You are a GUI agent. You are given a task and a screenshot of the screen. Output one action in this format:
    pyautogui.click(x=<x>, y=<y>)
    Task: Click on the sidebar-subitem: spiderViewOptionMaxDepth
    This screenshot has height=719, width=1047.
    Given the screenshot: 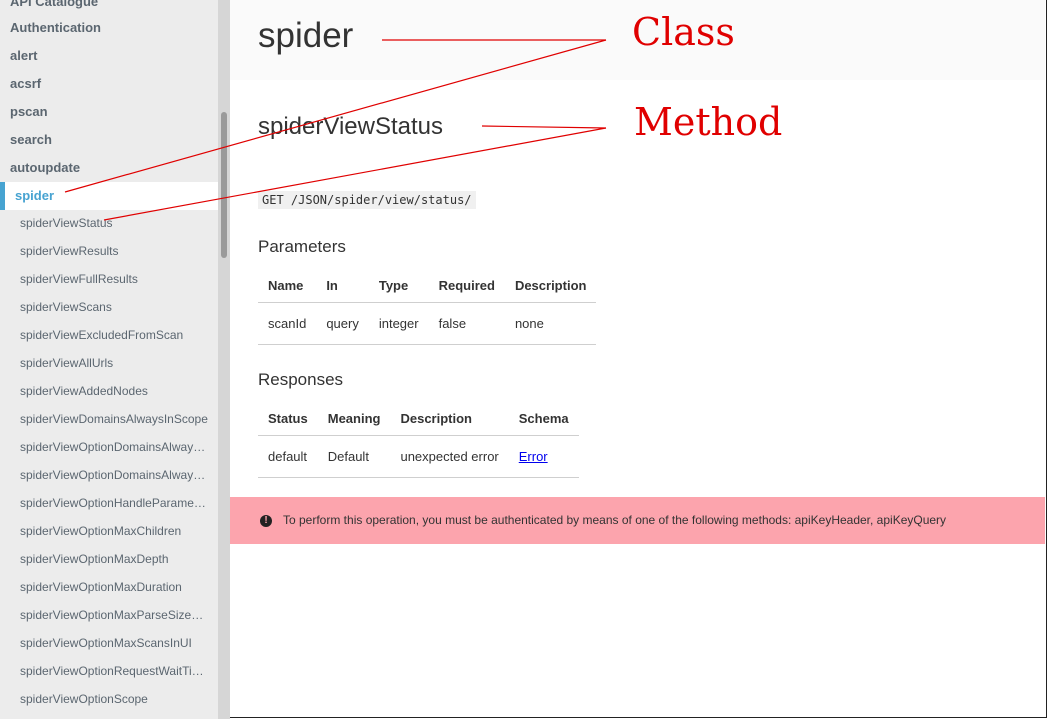 What is the action you would take?
    pyautogui.click(x=114, y=559)
    